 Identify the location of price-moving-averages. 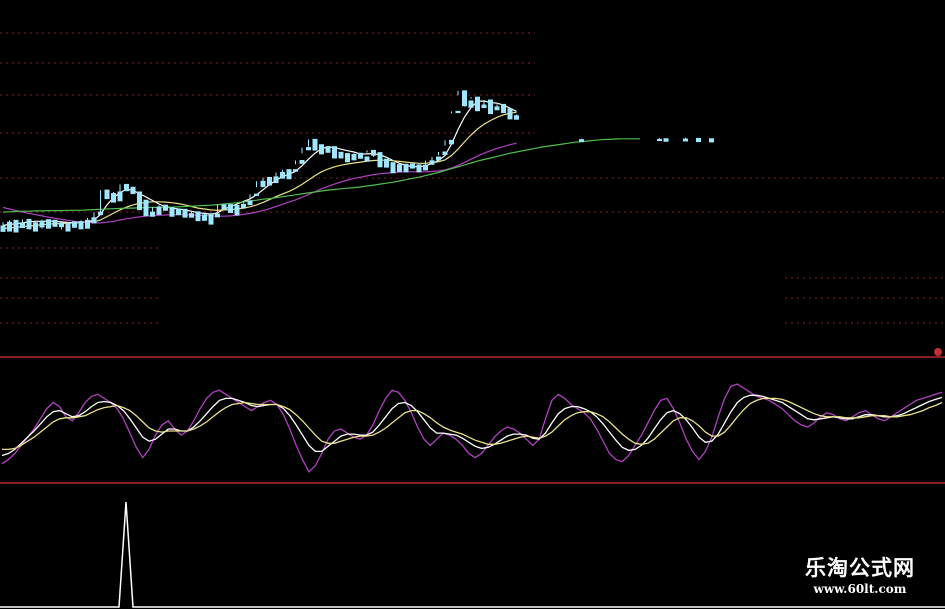
(321, 165).